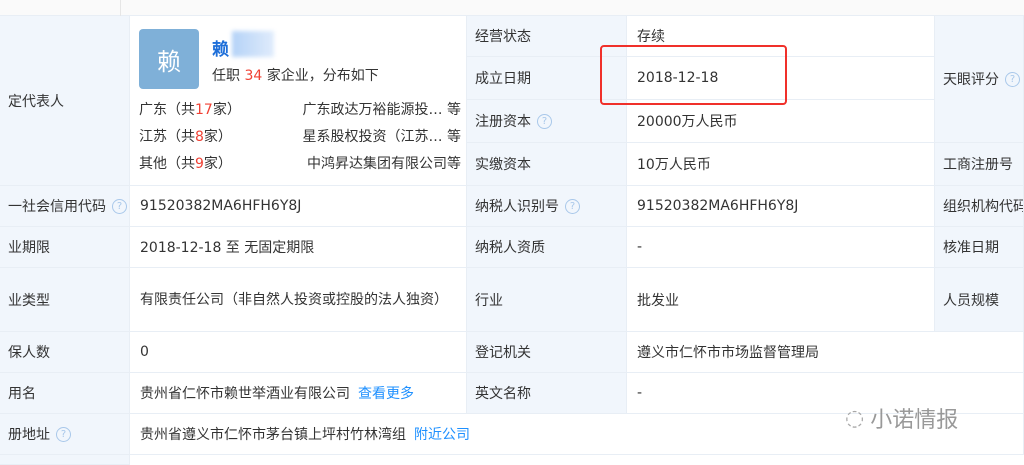 Image resolution: width=1024 pixels, height=465 pixels. What do you see at coordinates (781, 247) in the screenshot?
I see `value-taxpayer-qual: -` at bounding box center [781, 247].